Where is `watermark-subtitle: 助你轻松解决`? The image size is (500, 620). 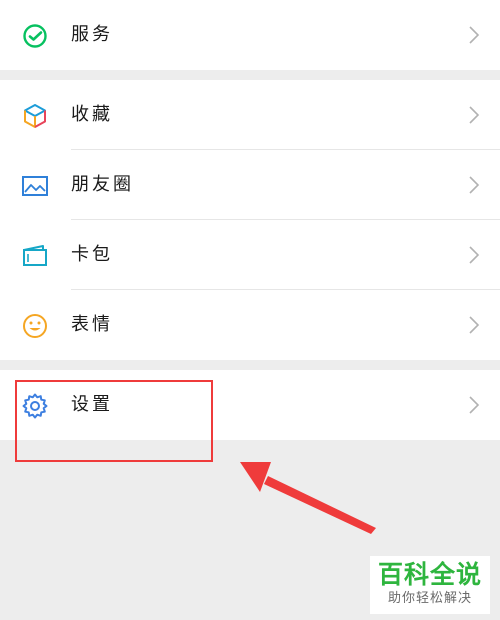 watermark-subtitle: 助你轻松解决 is located at coordinates (429, 598).